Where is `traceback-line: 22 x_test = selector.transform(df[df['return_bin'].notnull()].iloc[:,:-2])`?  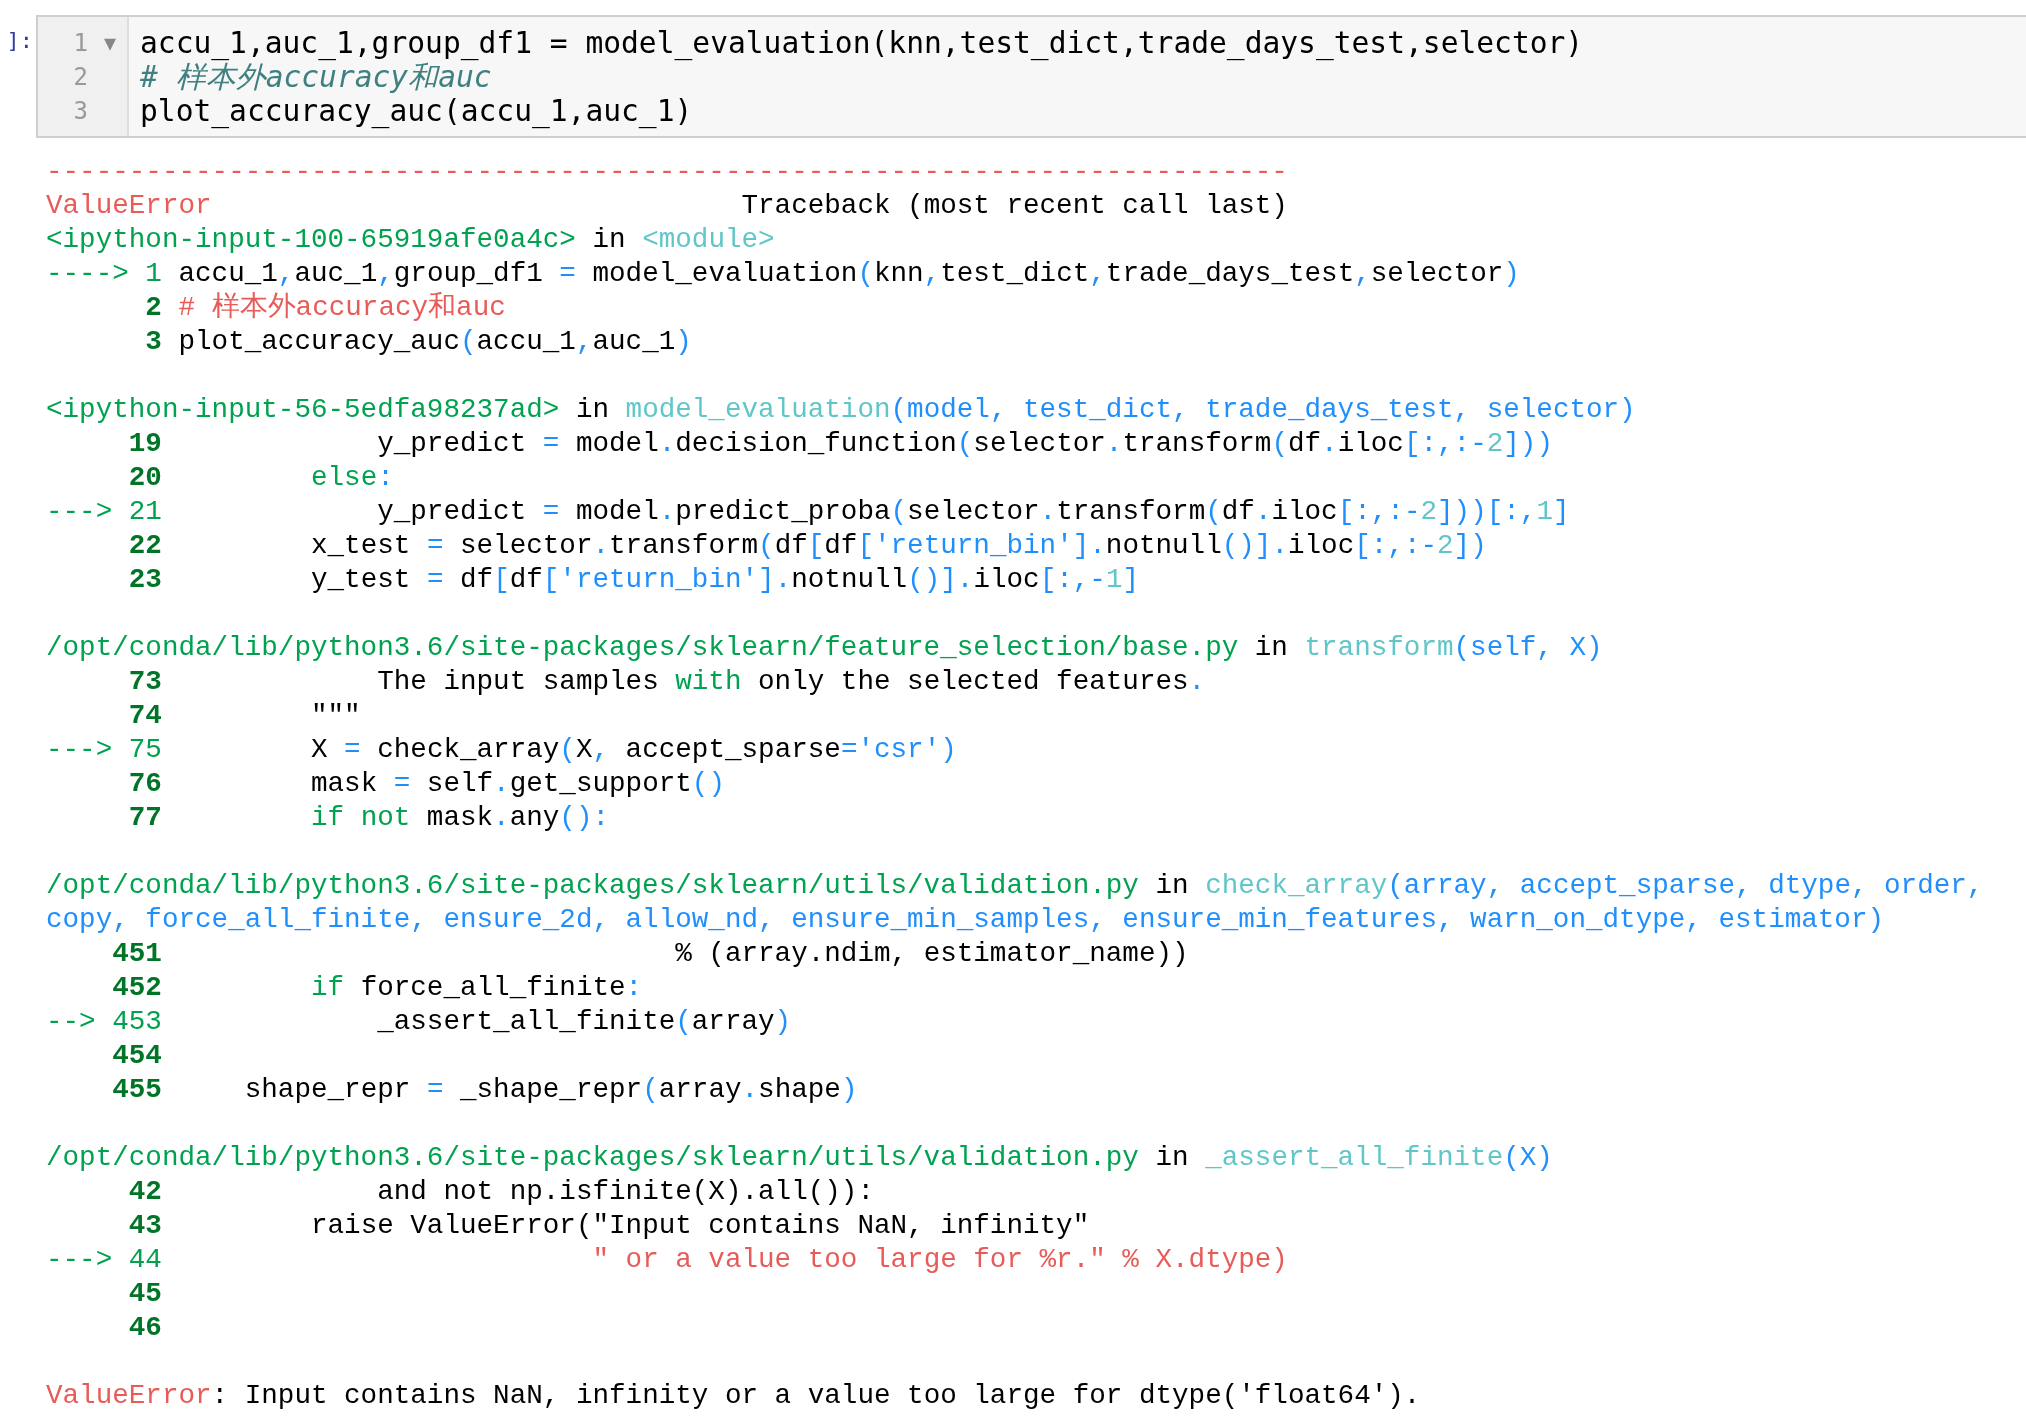
traceback-line: 22 x_test = selector.transform(df[df['return_bin'].notnull()].iloc[:,:-2]) is located at coordinates (807, 546).